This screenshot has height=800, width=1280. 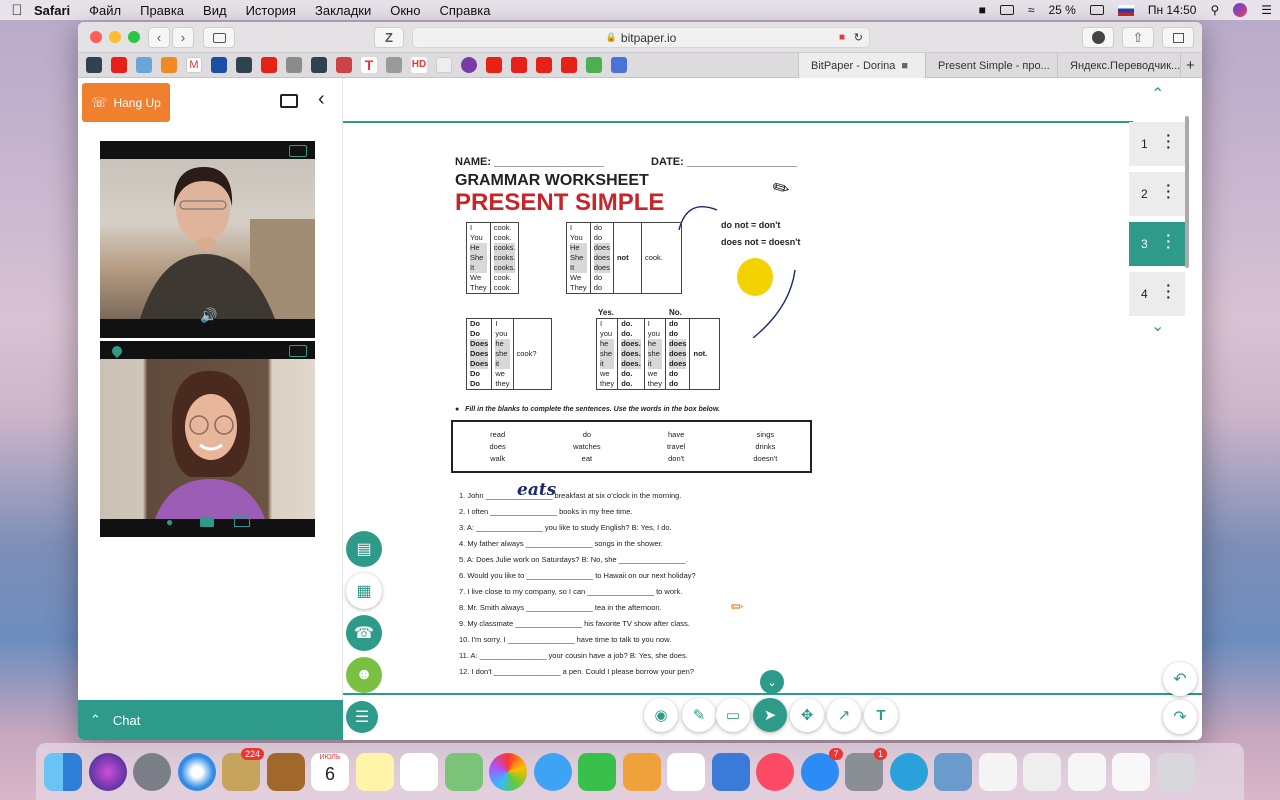 I want to click on move-tool: ✥, so click(x=807, y=715).